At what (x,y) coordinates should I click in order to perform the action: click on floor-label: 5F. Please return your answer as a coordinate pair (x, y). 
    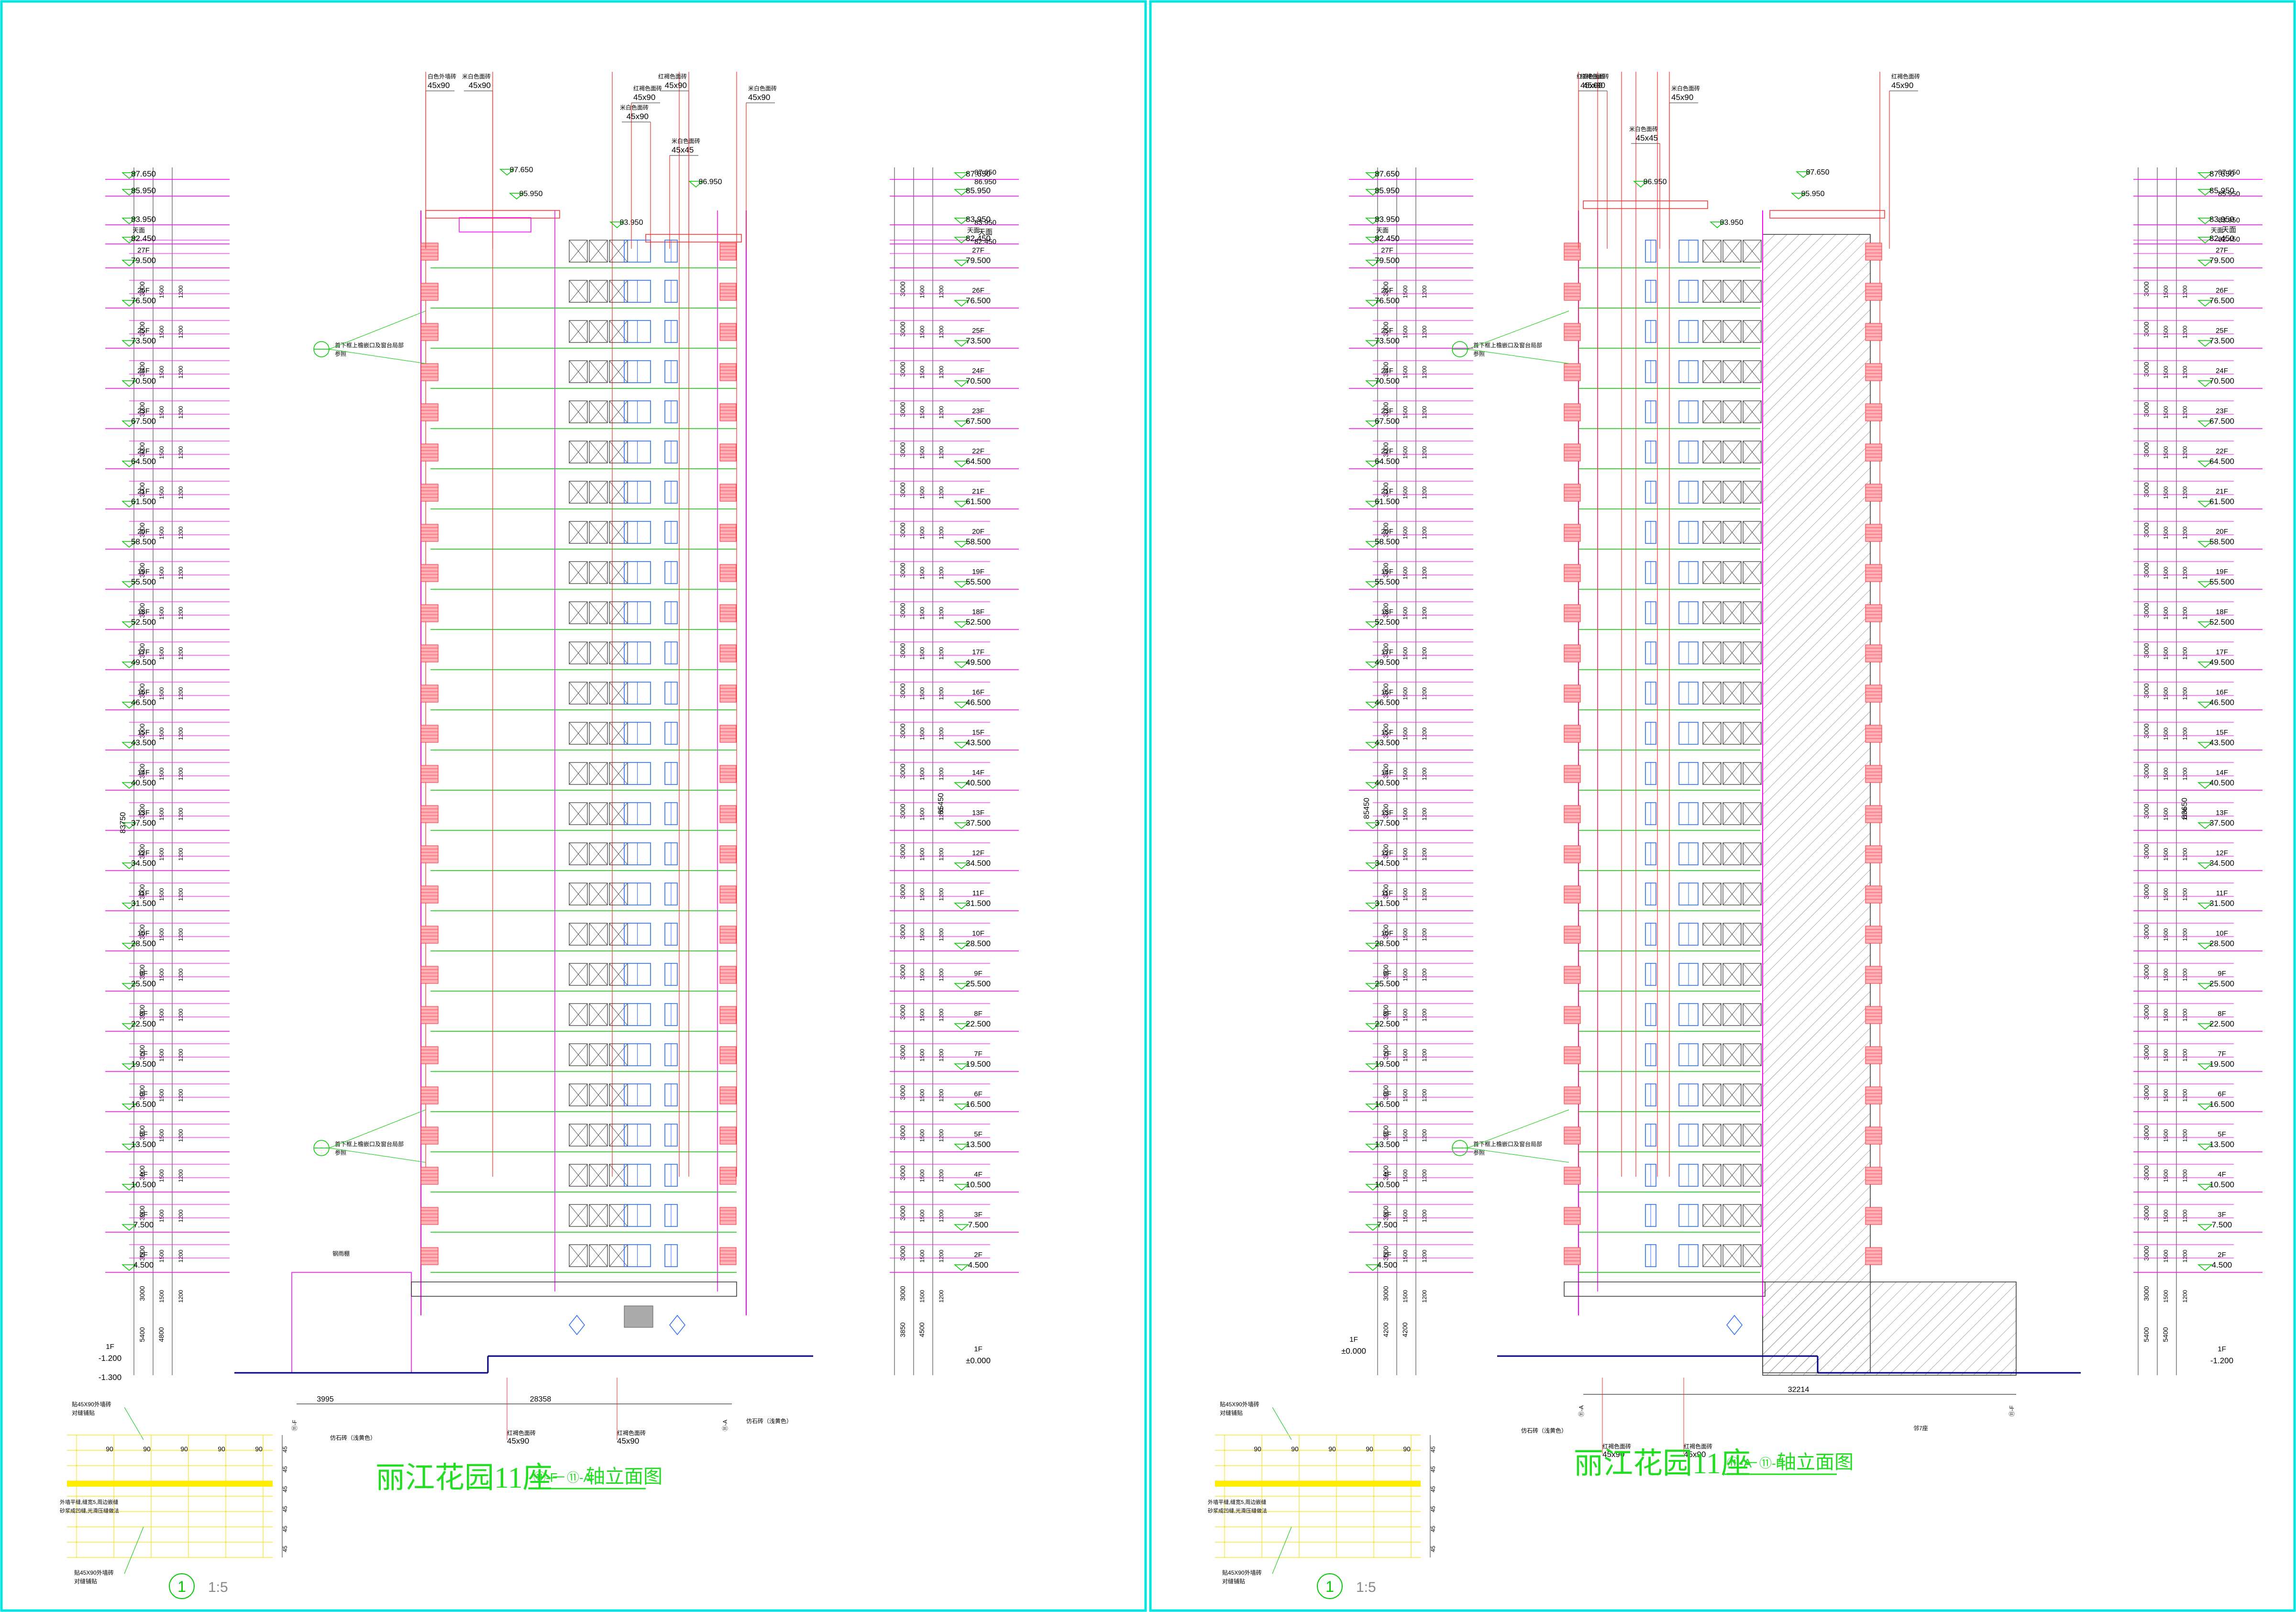
    Looking at the image, I should click on (978, 1134).